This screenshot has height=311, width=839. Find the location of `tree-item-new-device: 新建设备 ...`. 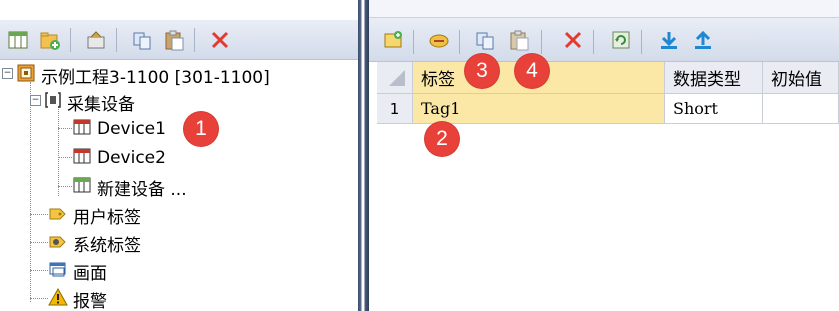

tree-item-new-device: 新建设备 ... is located at coordinates (129, 187).